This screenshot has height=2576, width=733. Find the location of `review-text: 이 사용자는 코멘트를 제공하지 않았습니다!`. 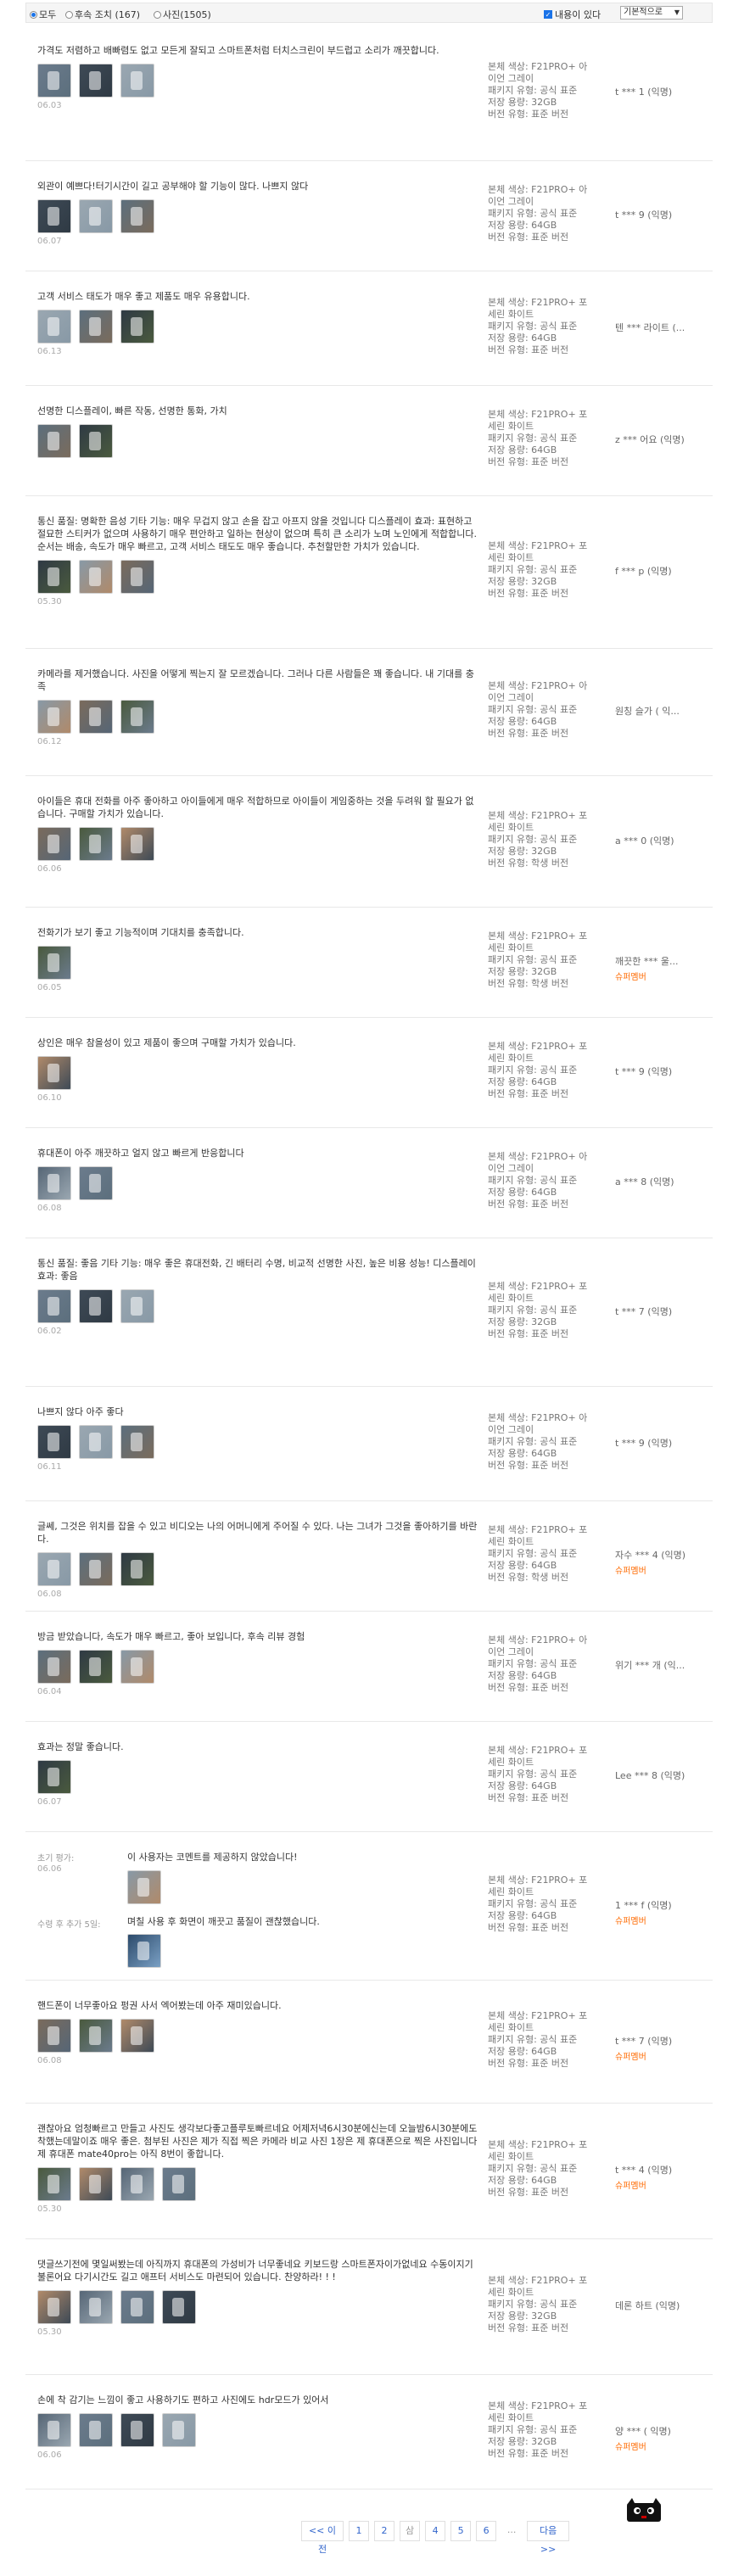

review-text: 이 사용자는 코멘트를 제공하지 않았습니다! is located at coordinates (212, 1857).